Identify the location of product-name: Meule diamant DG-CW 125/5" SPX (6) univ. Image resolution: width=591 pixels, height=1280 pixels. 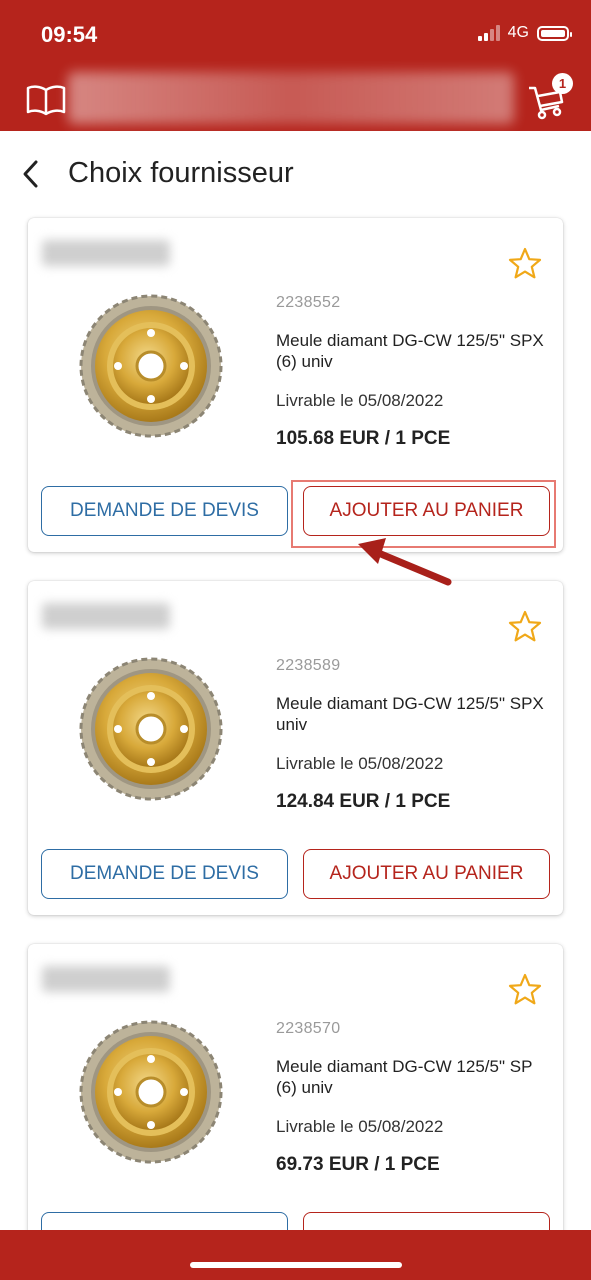
(410, 351).